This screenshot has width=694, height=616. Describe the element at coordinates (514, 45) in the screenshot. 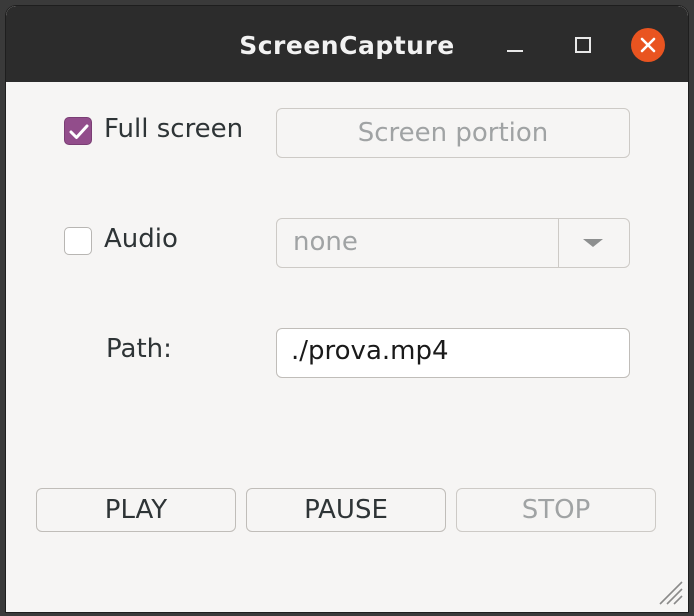

I see `minimize-button` at that location.